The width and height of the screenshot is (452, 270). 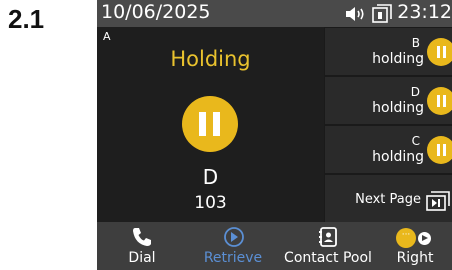 I want to click on time: 23:12, so click(x=424, y=12).